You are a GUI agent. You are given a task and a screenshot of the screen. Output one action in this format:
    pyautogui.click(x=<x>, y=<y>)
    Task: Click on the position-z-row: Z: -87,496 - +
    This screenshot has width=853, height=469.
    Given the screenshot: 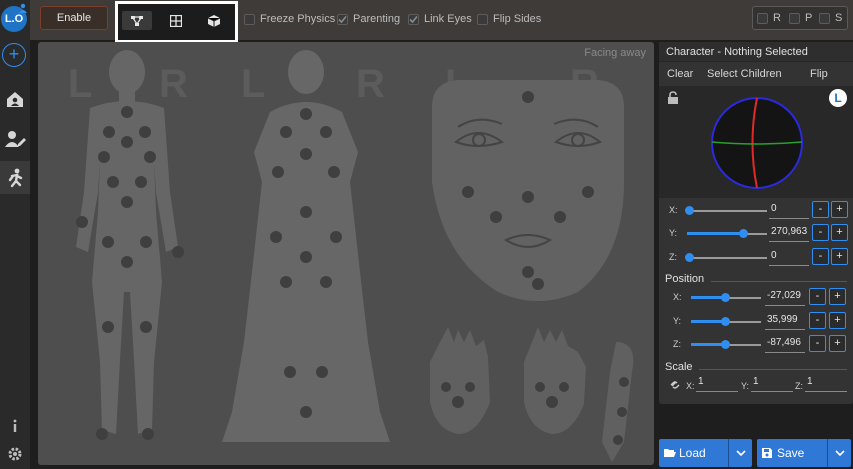 What is the action you would take?
    pyautogui.click(x=756, y=344)
    